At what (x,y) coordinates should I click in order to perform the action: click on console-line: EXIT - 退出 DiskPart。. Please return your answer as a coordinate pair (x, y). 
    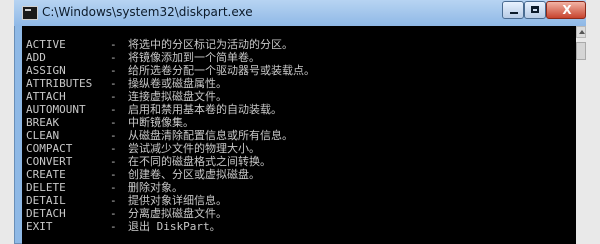
    Looking at the image, I should click on (123, 226).